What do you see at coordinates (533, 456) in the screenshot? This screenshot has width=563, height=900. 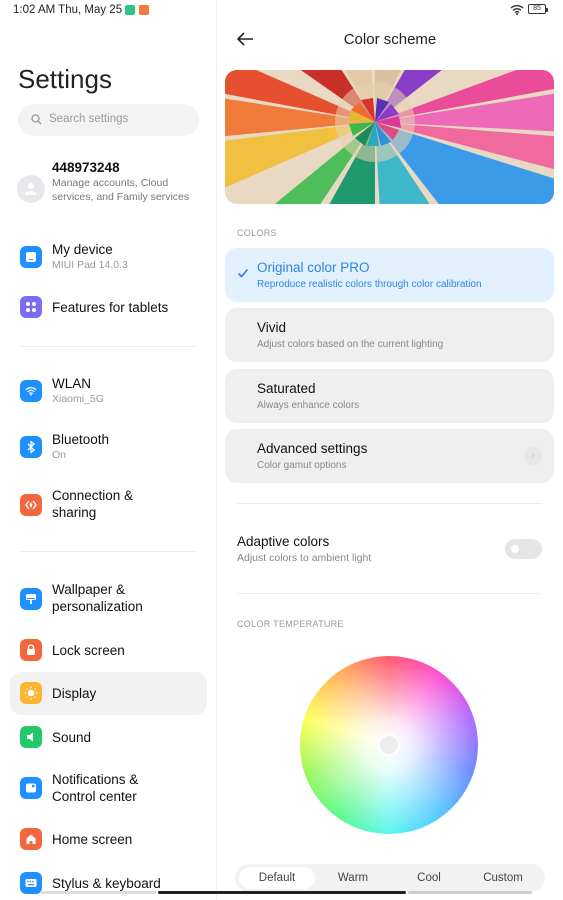 I see `chevron-right-icon: ›` at bounding box center [533, 456].